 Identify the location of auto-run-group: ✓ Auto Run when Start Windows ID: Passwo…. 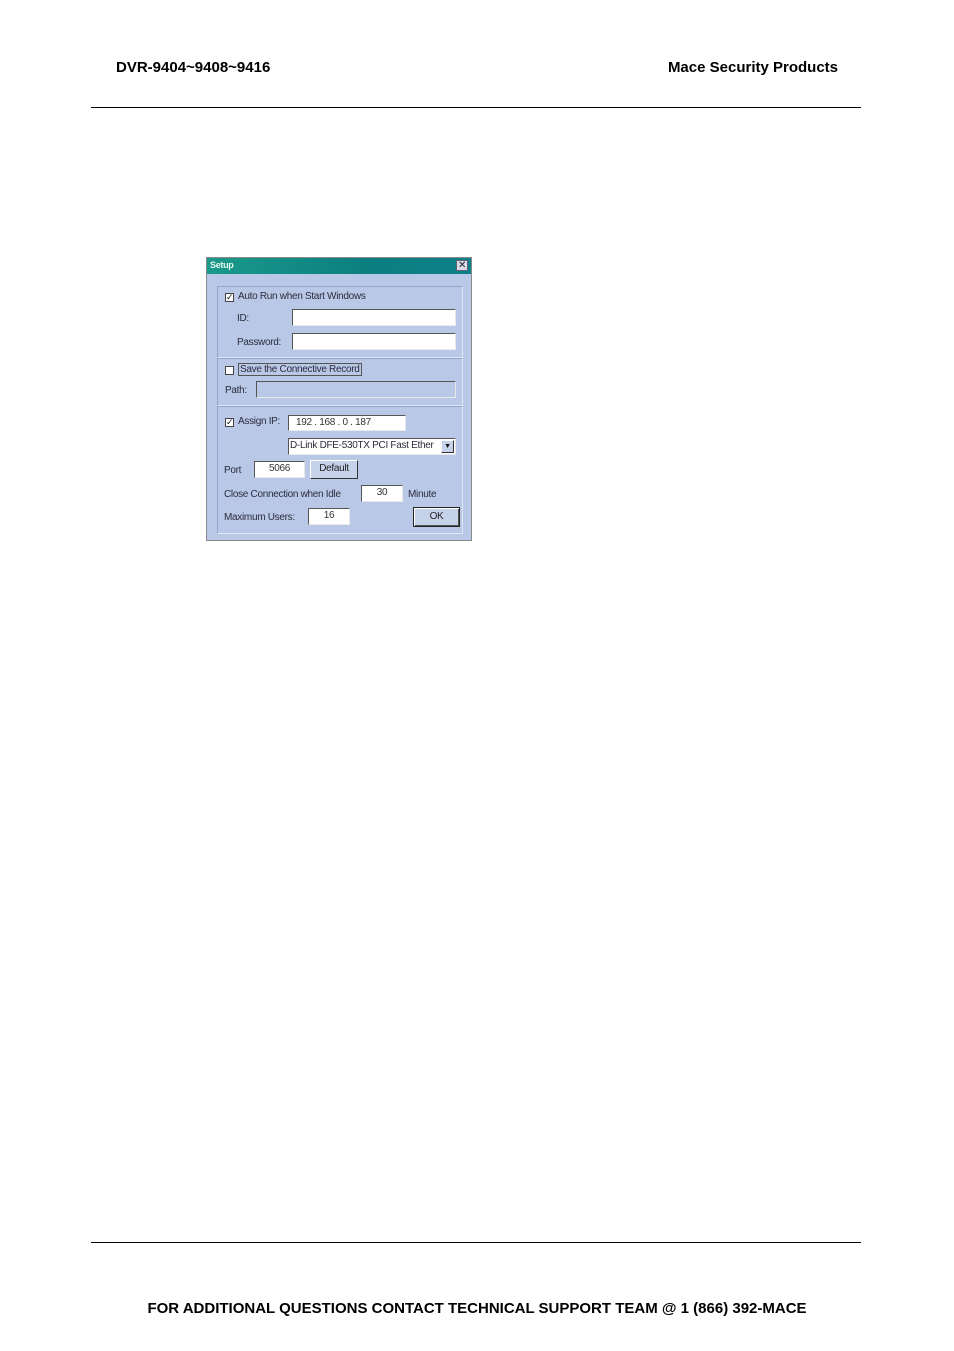
(340, 322).